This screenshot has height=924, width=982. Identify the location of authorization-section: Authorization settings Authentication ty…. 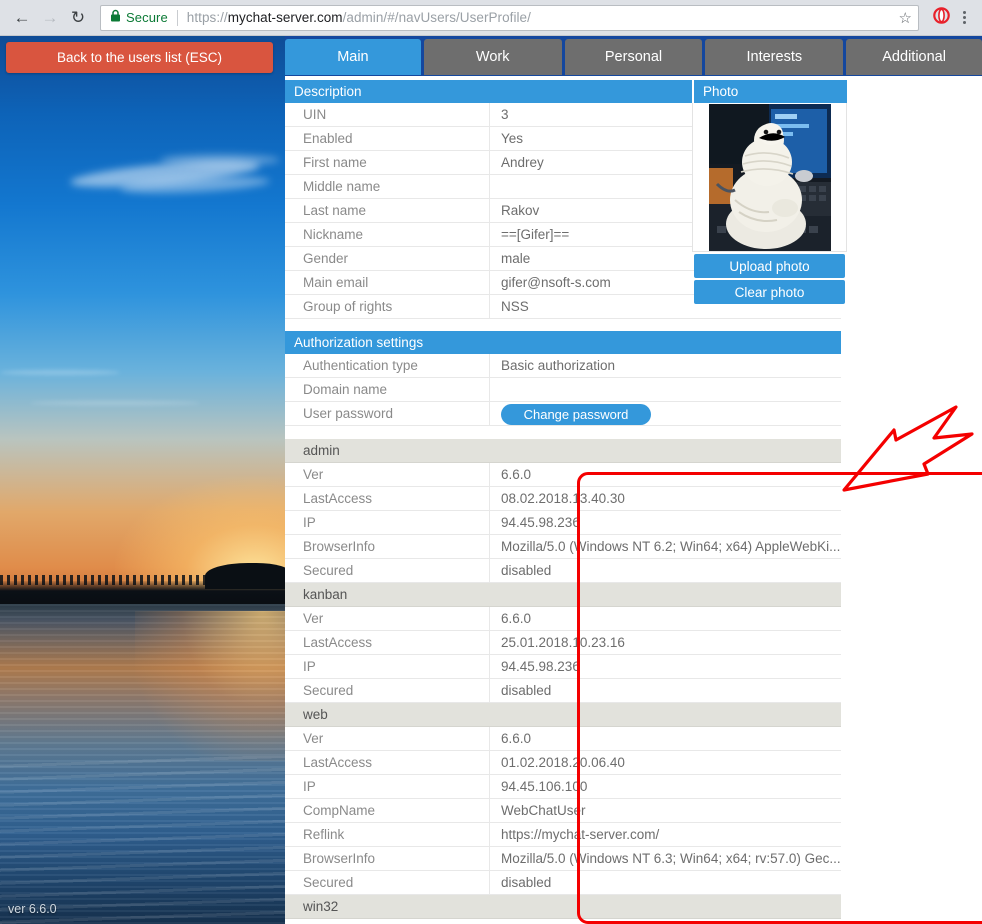
(563, 378).